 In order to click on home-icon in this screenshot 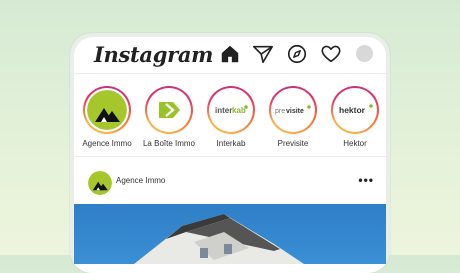, I will do `click(230, 54)`.